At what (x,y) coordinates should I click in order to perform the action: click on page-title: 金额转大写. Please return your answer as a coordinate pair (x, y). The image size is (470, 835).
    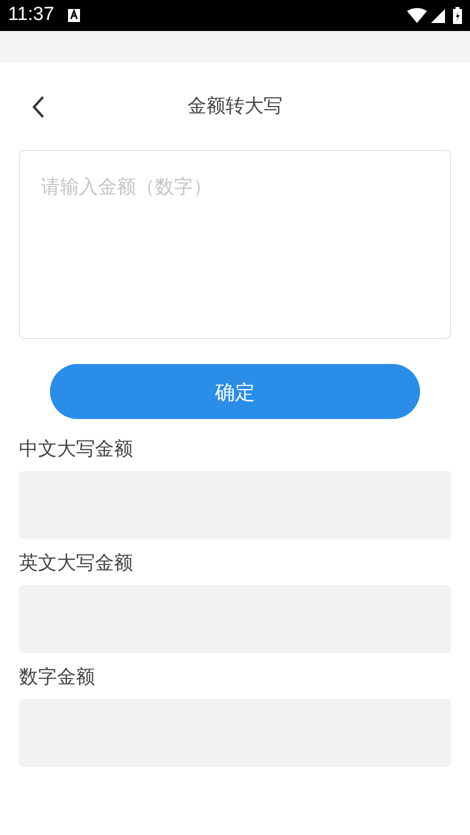
    Looking at the image, I should click on (235, 107).